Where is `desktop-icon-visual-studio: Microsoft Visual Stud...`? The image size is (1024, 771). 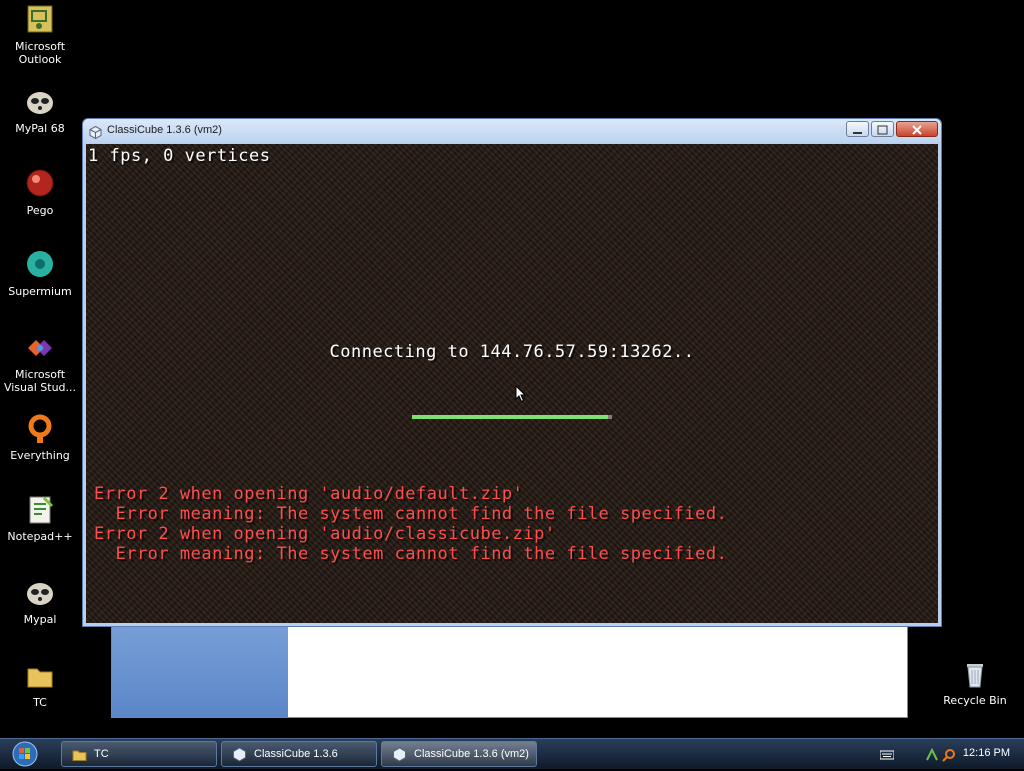
desktop-icon-visual-studio: Microsoft Visual Stud... is located at coordinates (40, 363).